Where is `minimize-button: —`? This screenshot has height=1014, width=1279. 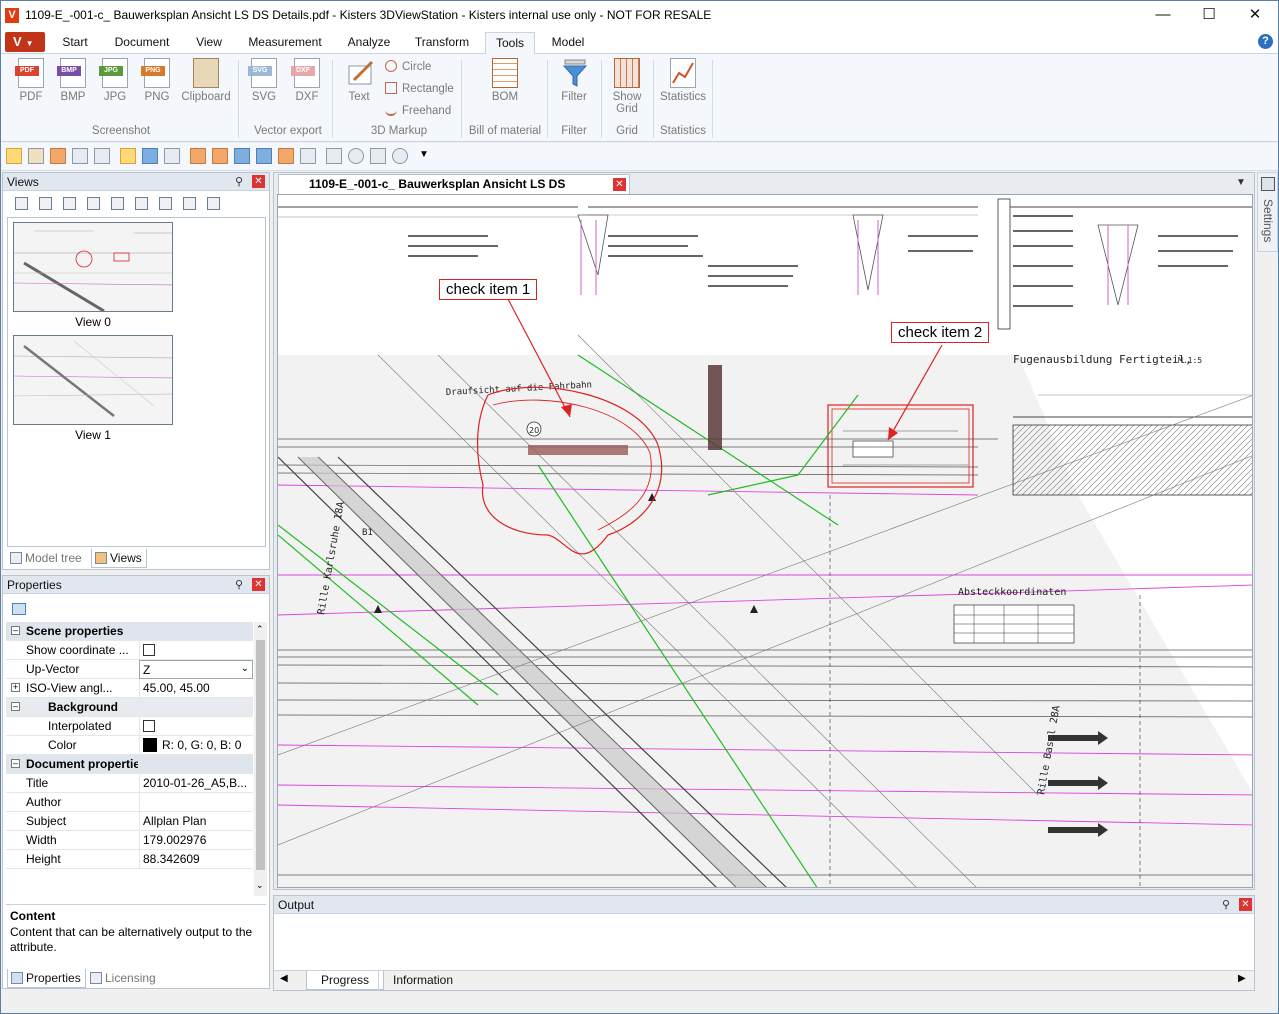
minimize-button: — is located at coordinates (1163, 15).